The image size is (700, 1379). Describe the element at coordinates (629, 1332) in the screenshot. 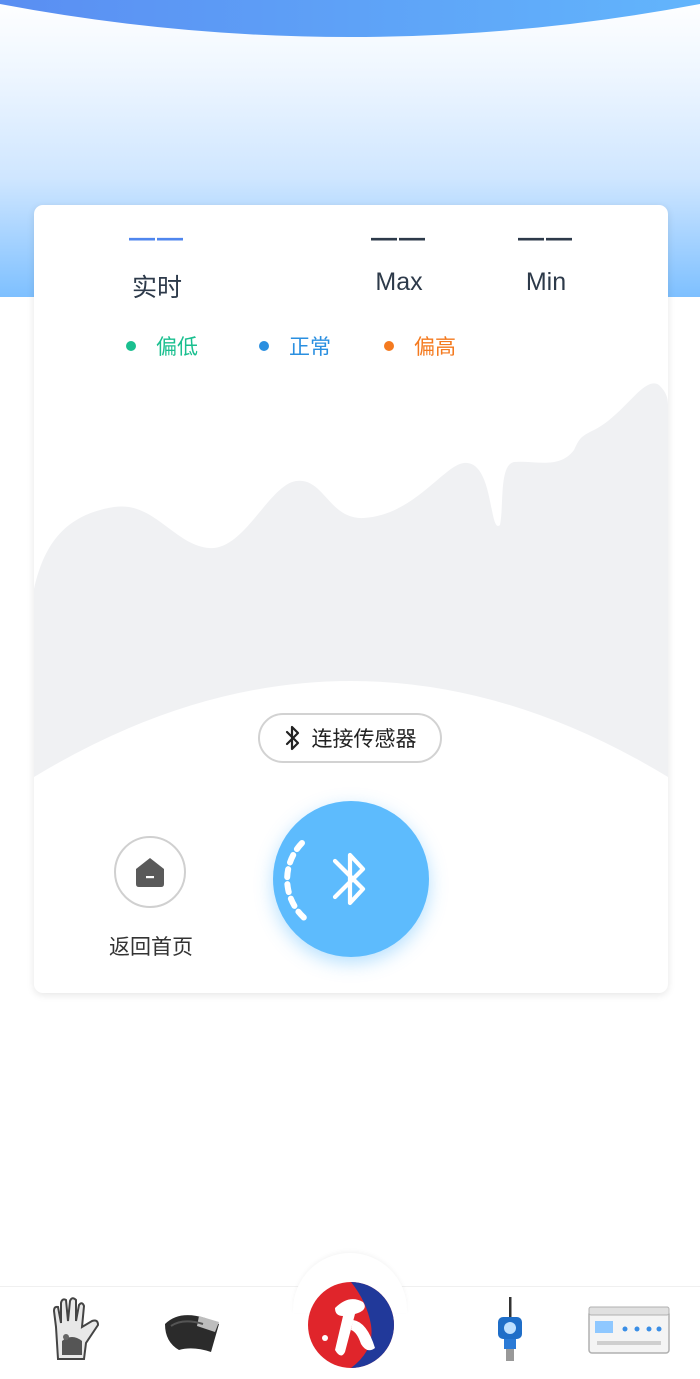

I see `console-box-icon` at that location.